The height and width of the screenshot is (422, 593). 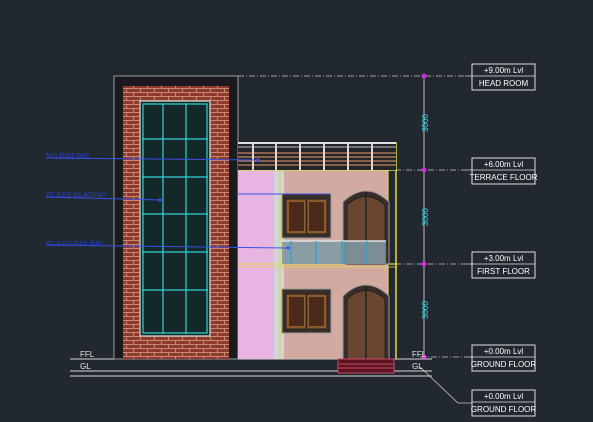 I want to click on ms-railing, so click(x=317, y=156).